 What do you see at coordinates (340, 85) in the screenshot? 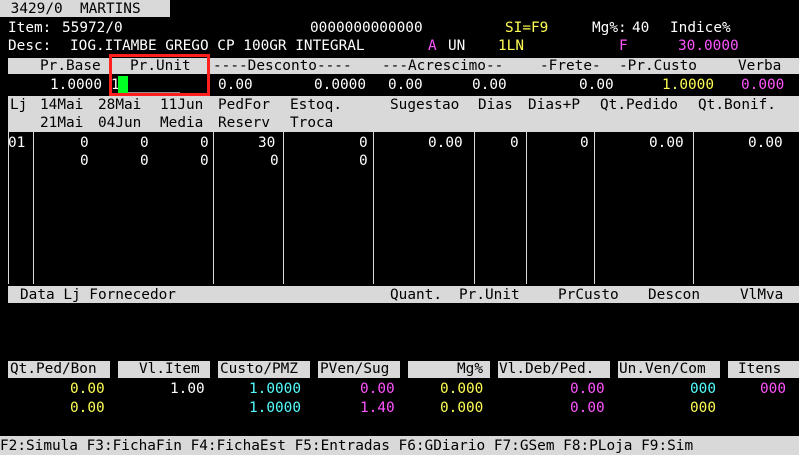
I see `desconto-value-2: 0.0000` at bounding box center [340, 85].